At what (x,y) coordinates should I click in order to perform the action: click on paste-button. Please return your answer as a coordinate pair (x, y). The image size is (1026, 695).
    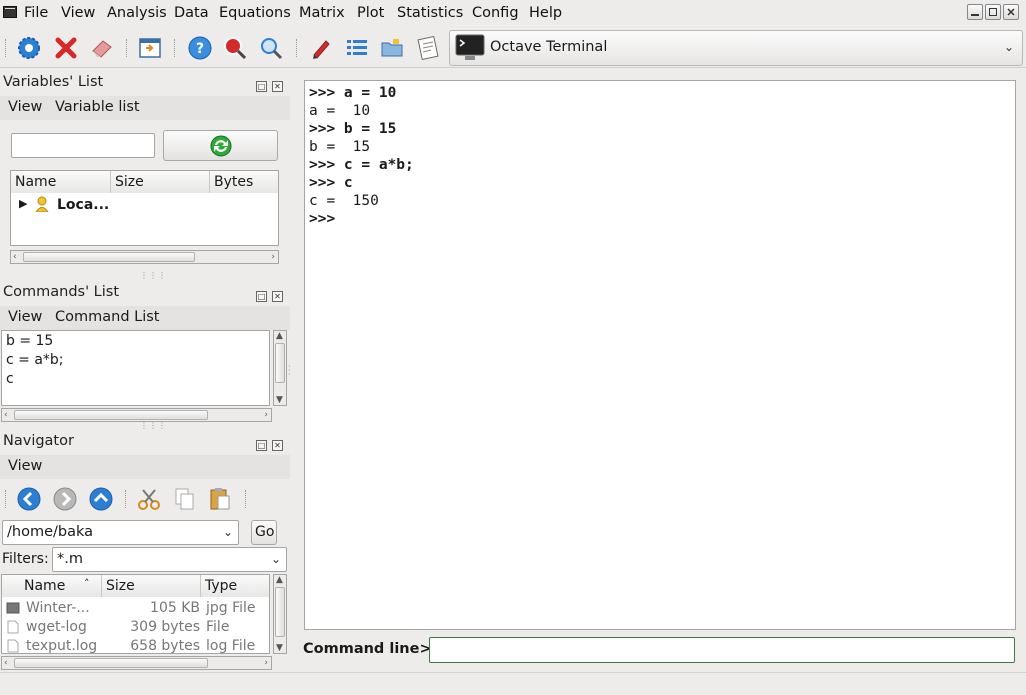
    Looking at the image, I should click on (220, 501).